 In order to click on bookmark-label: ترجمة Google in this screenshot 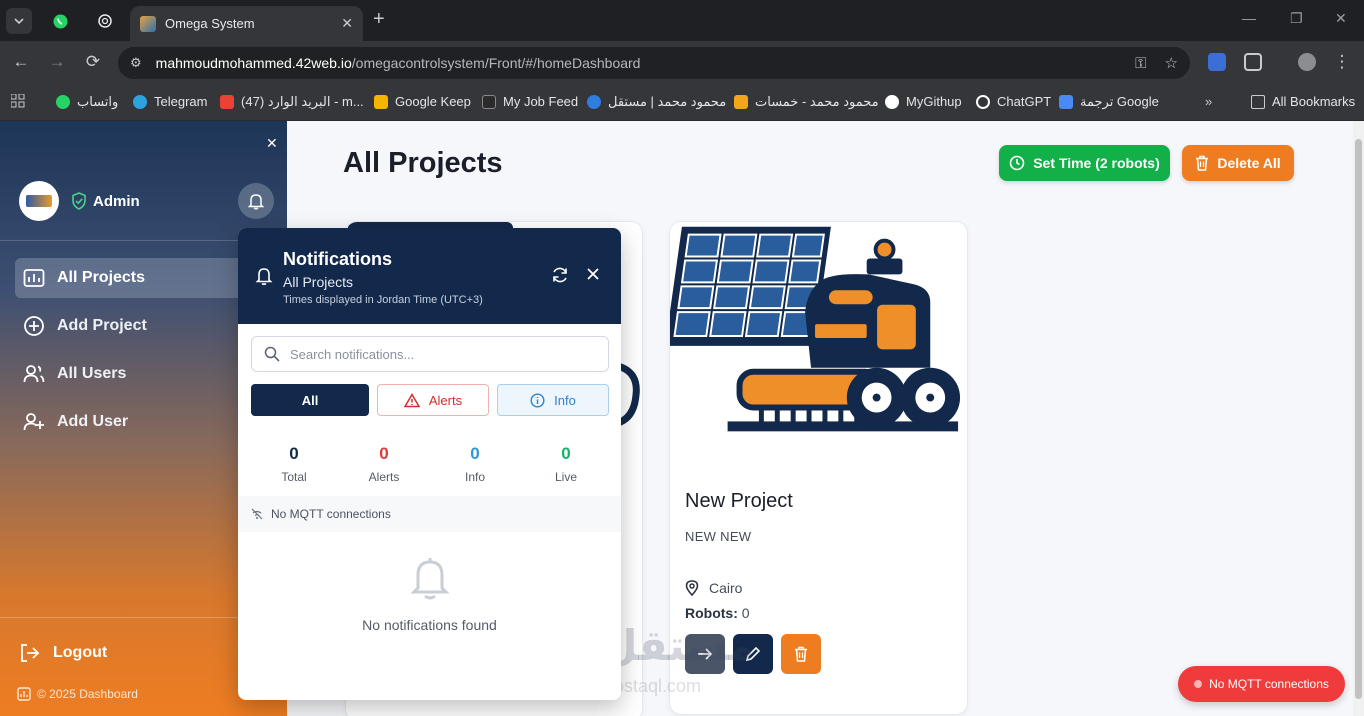, I will do `click(1119, 101)`.